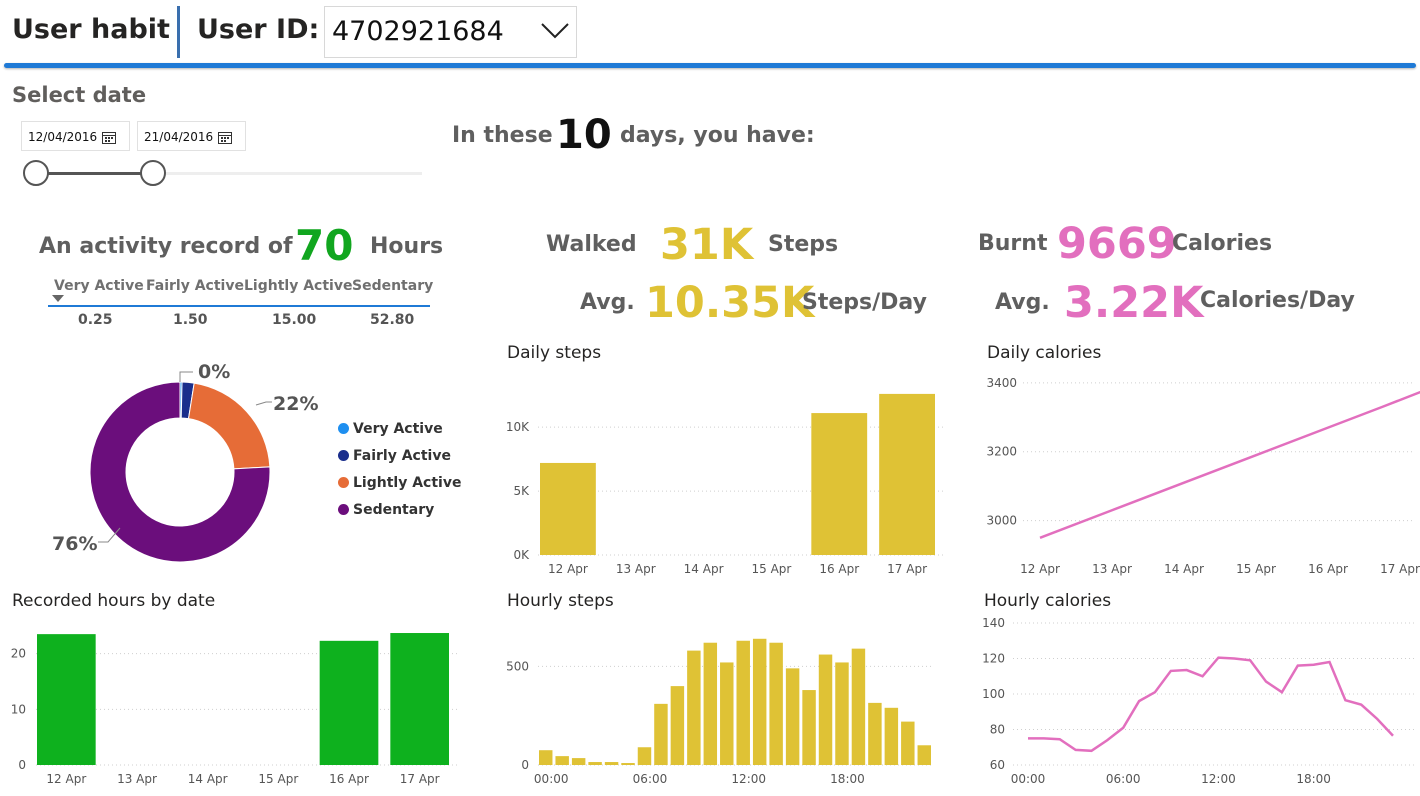 The width and height of the screenshot is (1420, 796). Describe the element at coordinates (707, 245) in the screenshot. I see `steps-total: 31K` at that location.